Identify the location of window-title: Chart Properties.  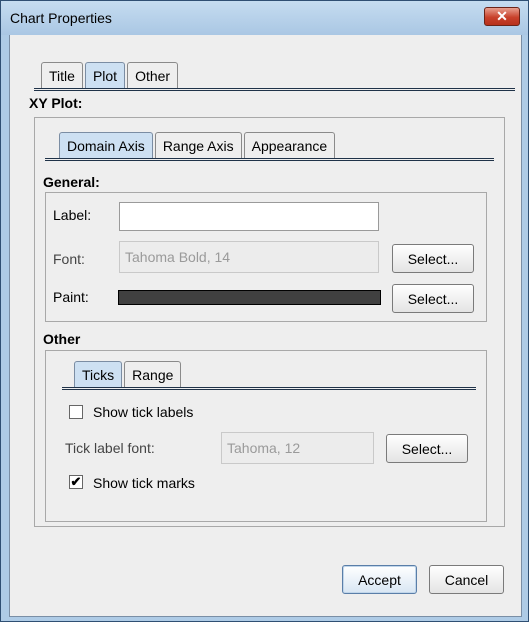
(61, 18).